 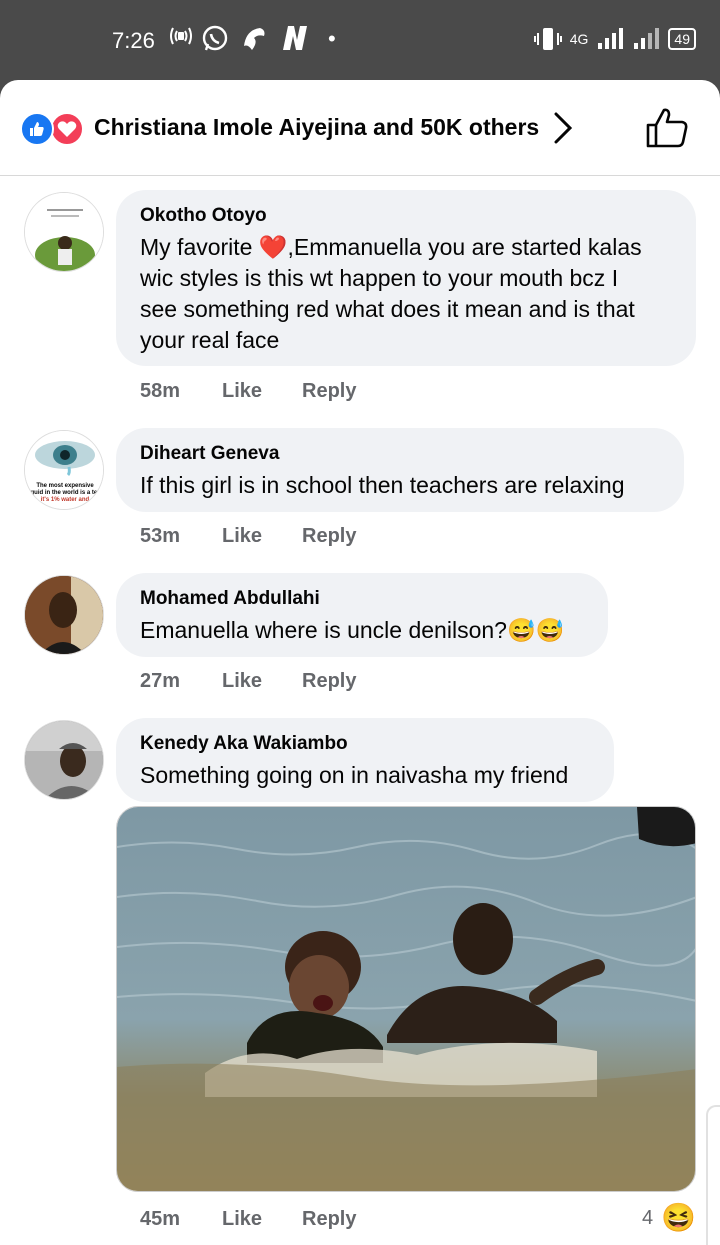 I want to click on reactions-bar: Christiana Imole Aiyejina and 50K others, so click(x=360, y=128).